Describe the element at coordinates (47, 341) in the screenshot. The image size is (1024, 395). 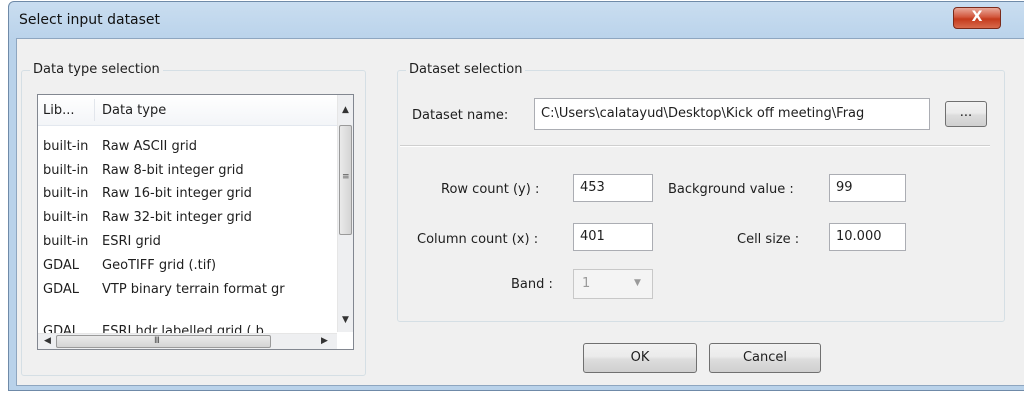
I see `scroll-left-icon: ◀` at that location.